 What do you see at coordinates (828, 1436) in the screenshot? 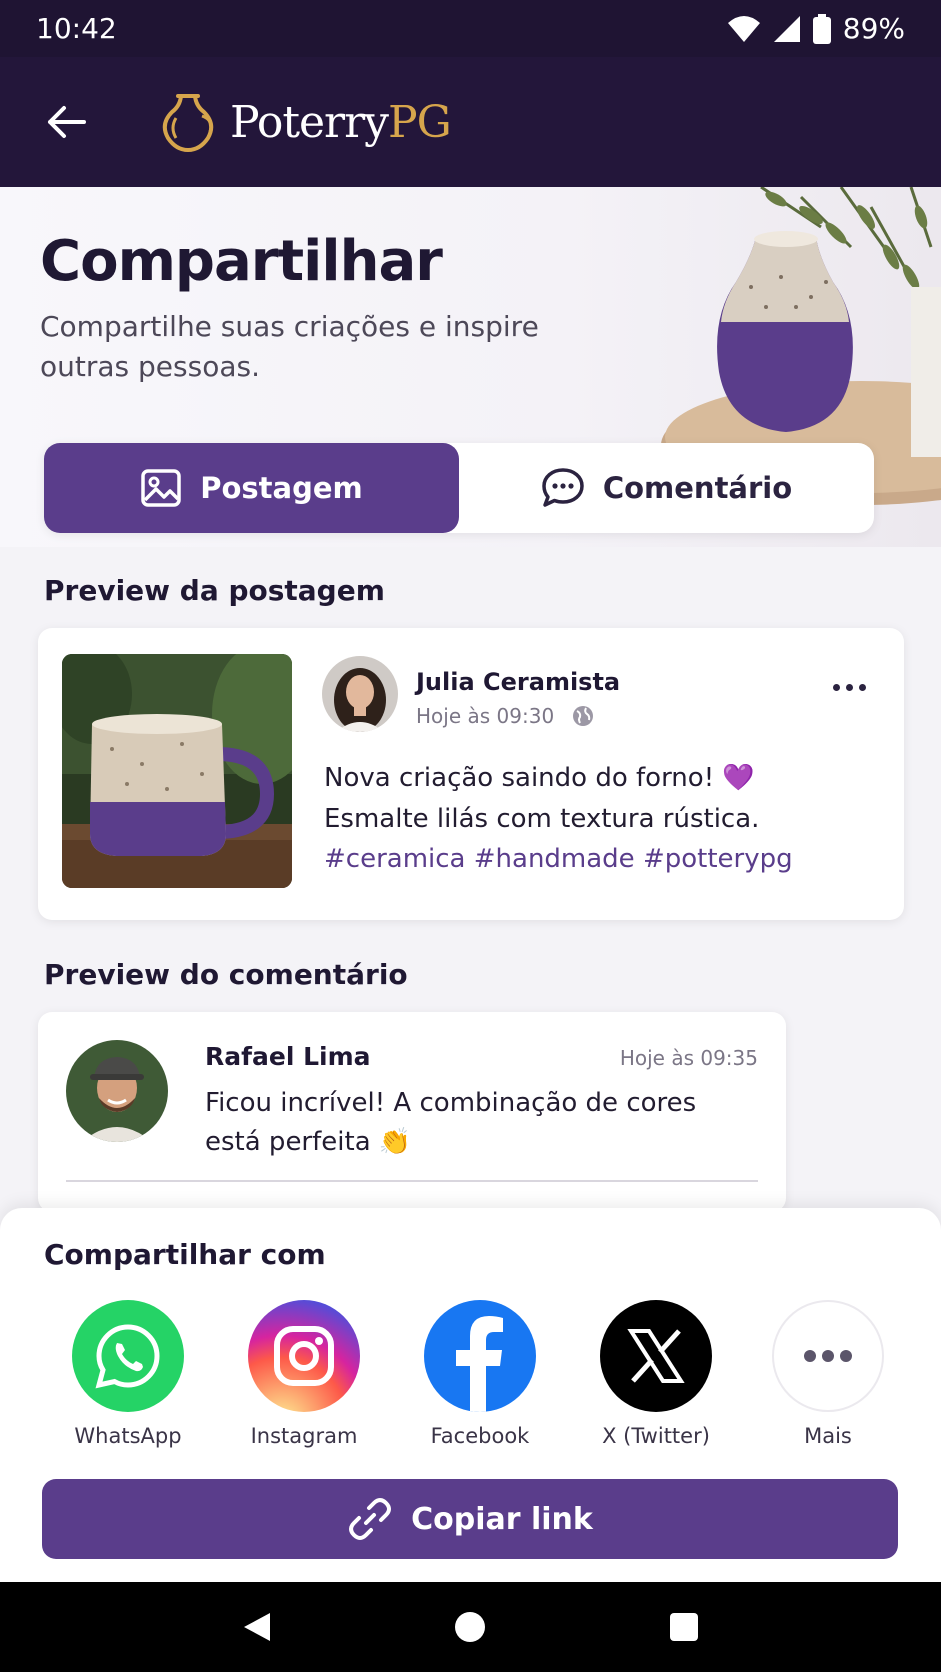
I see `share-more-label: Mais` at bounding box center [828, 1436].